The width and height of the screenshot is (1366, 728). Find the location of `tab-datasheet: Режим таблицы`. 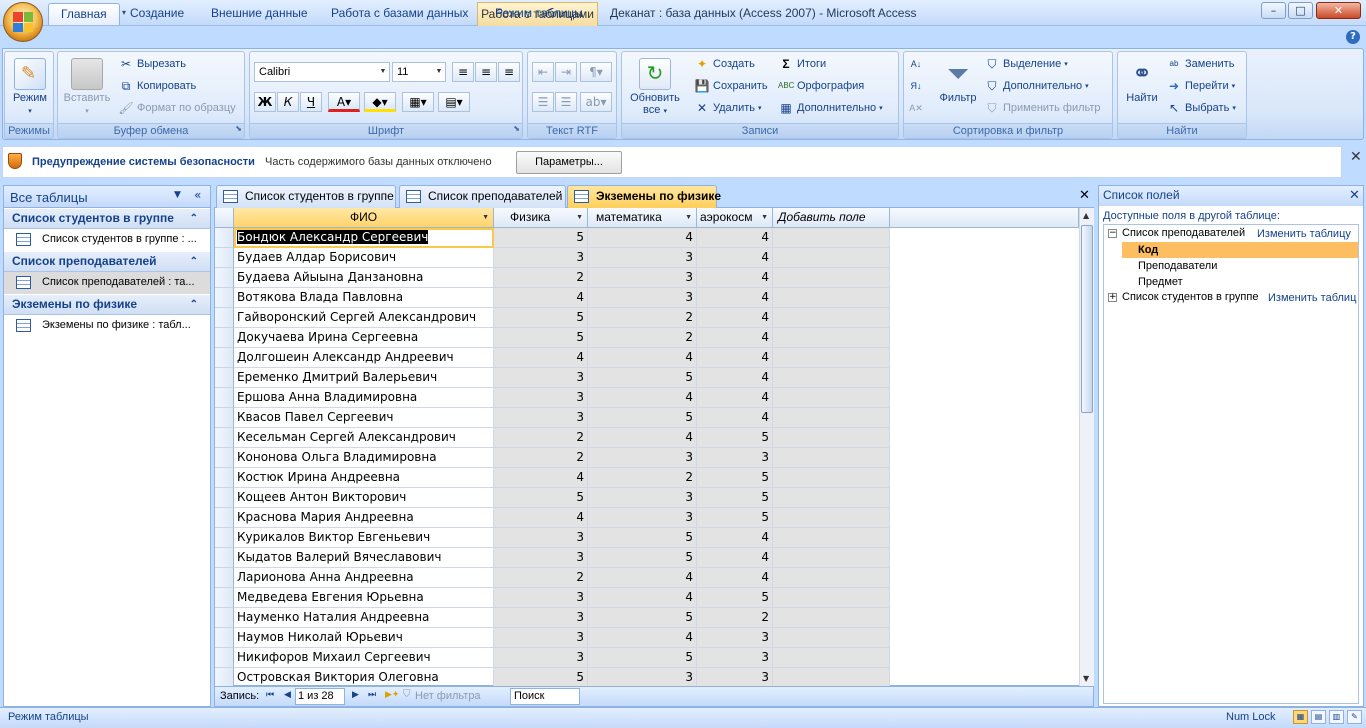

tab-datasheet: Режим таблицы is located at coordinates (539, 14).